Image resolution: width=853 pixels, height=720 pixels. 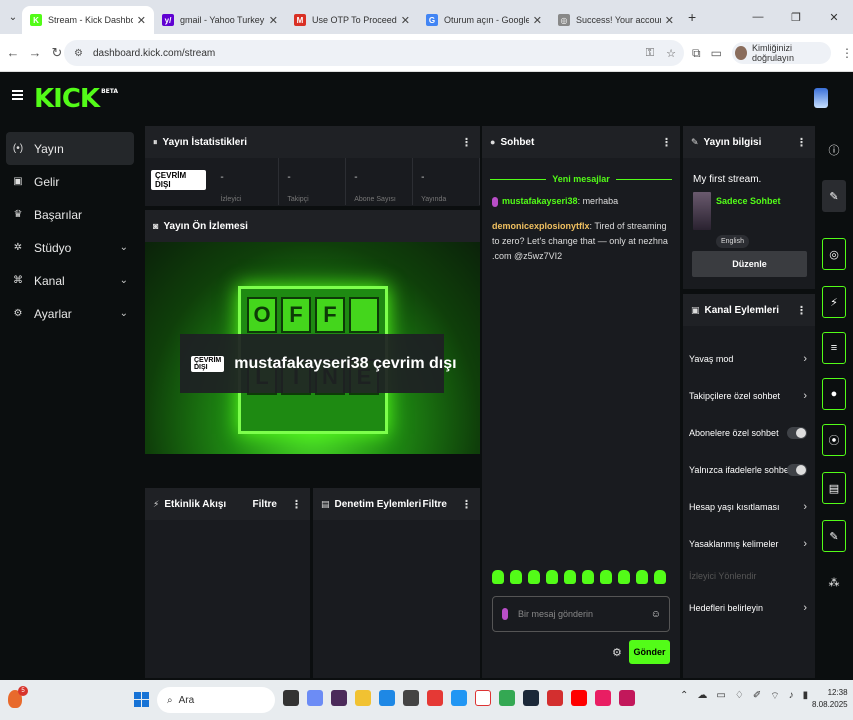 I want to click on lightning-rail-icon: ⚡, so click(x=834, y=302).